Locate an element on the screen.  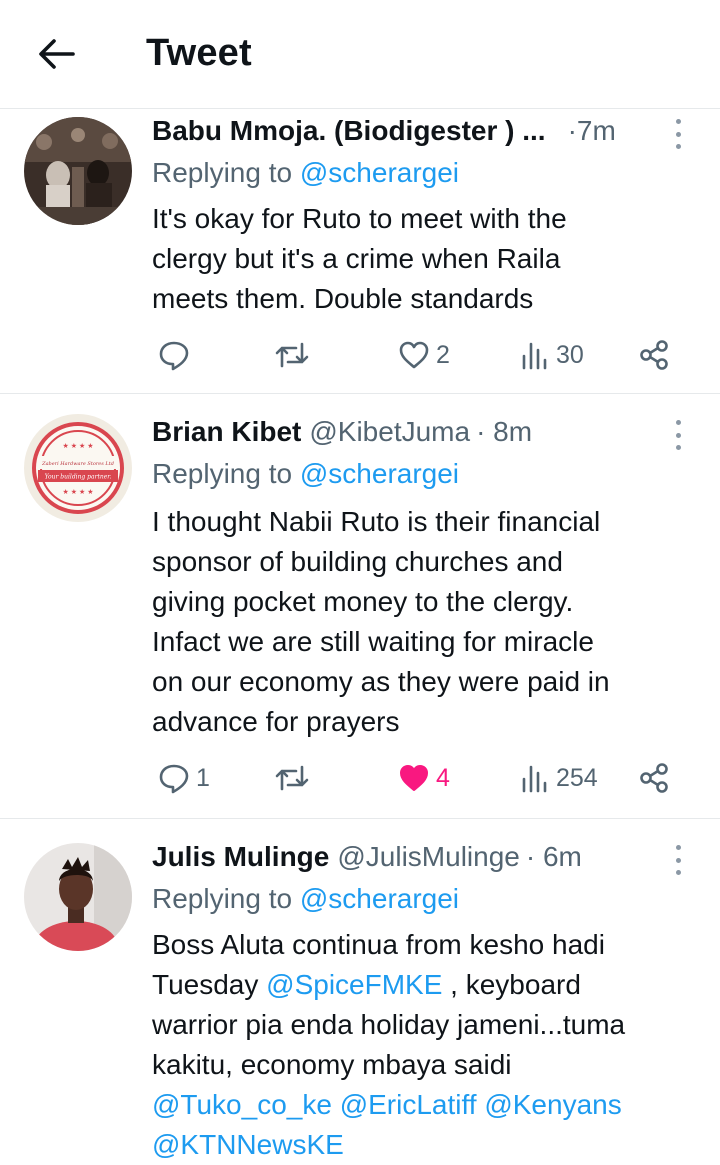
avatar-logo-bottom: Your building partner. is located at coordinates (78, 477).